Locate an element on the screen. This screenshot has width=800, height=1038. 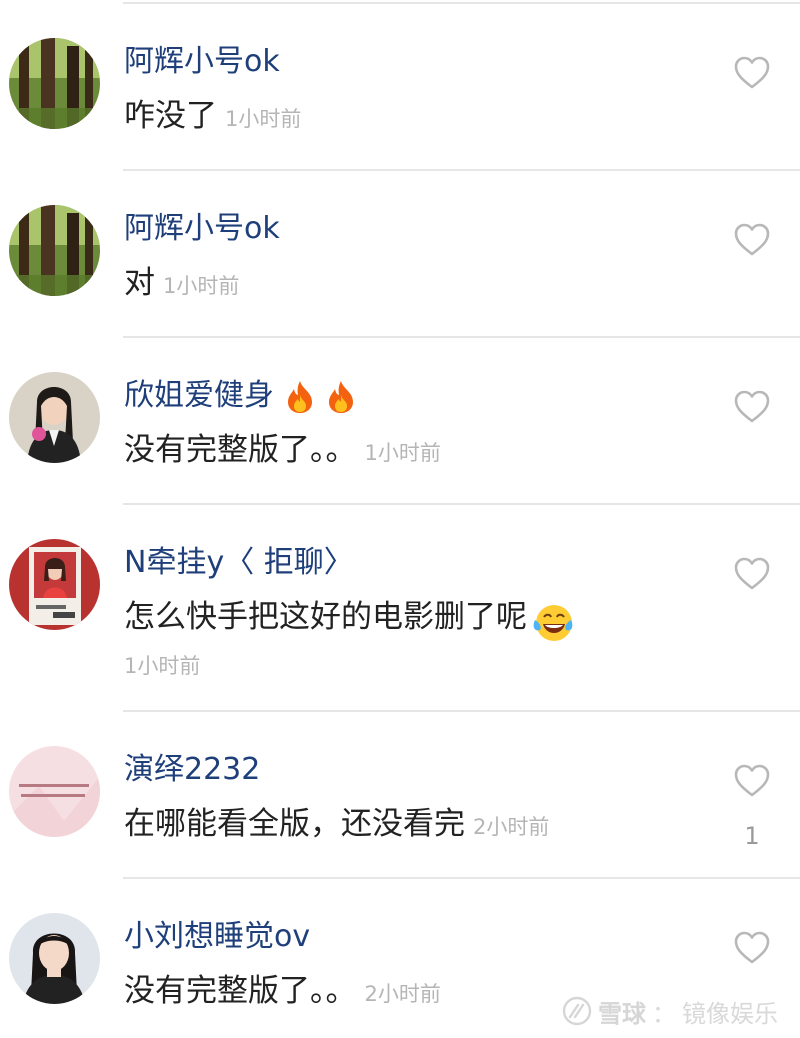
comment-text: 咋没了 is located at coordinates (170, 116).